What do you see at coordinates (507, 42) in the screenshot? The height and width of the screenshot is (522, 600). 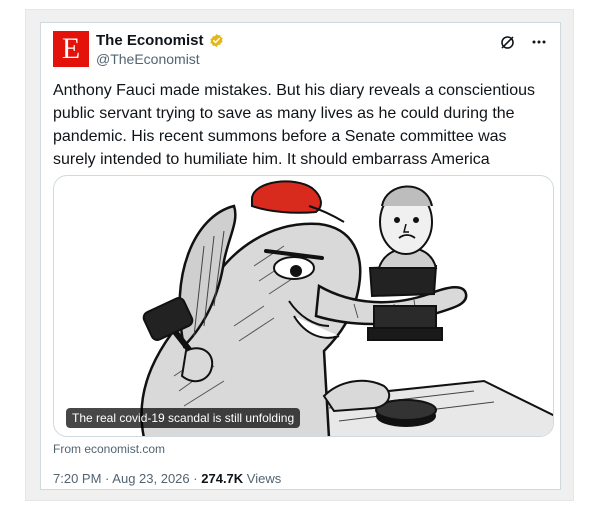 I see `grok-slash-circle-icon` at bounding box center [507, 42].